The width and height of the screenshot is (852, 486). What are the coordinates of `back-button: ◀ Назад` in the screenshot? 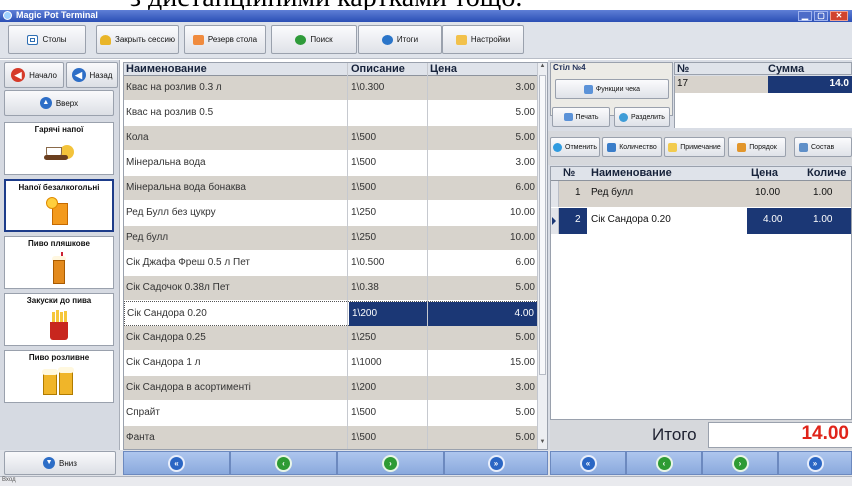 It's located at (92, 75).